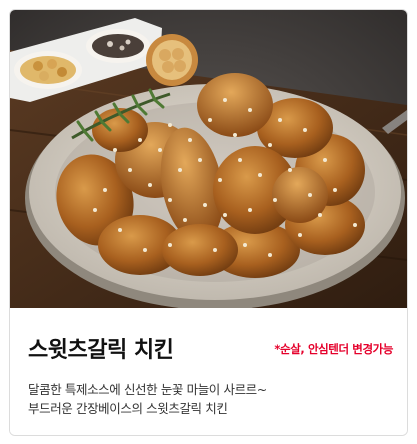 This screenshot has width=417, height=444. I want to click on description-line: 달콤한 특제소스에 신선한 눈꽃 마늘이 사르르~, so click(147, 389).